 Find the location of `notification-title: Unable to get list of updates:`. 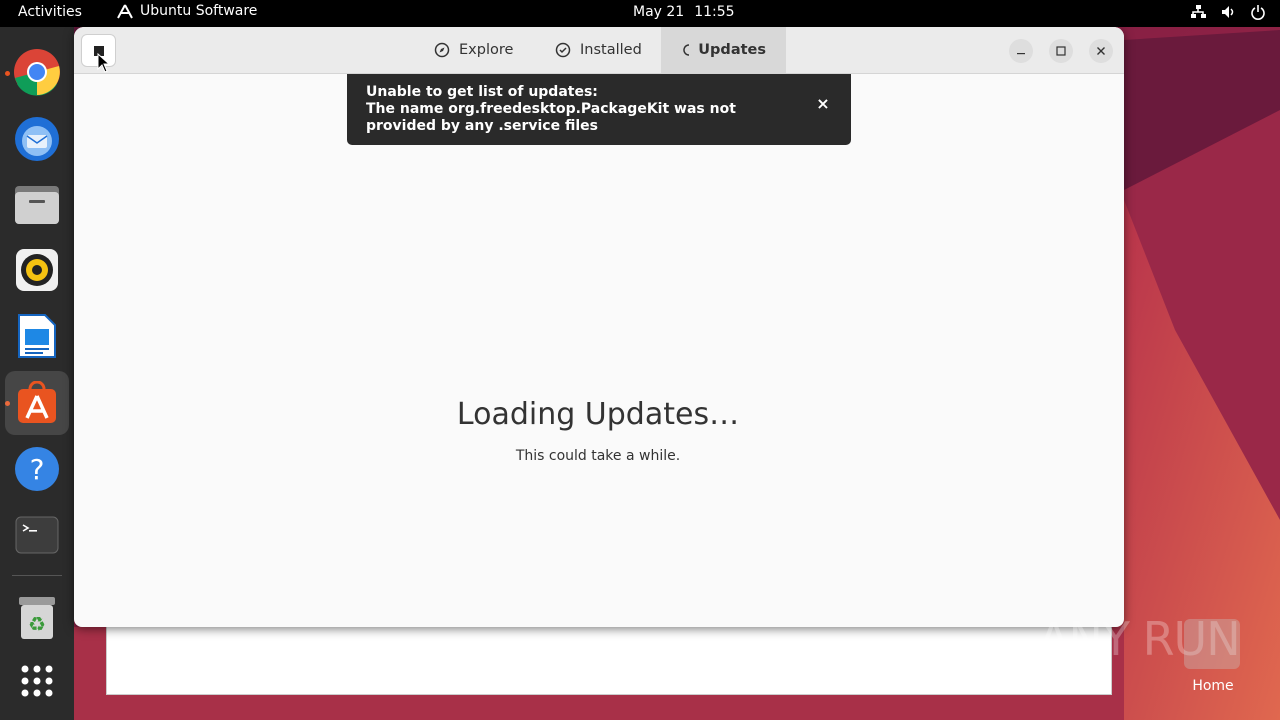

notification-title: Unable to get list of updates: is located at coordinates (482, 92).